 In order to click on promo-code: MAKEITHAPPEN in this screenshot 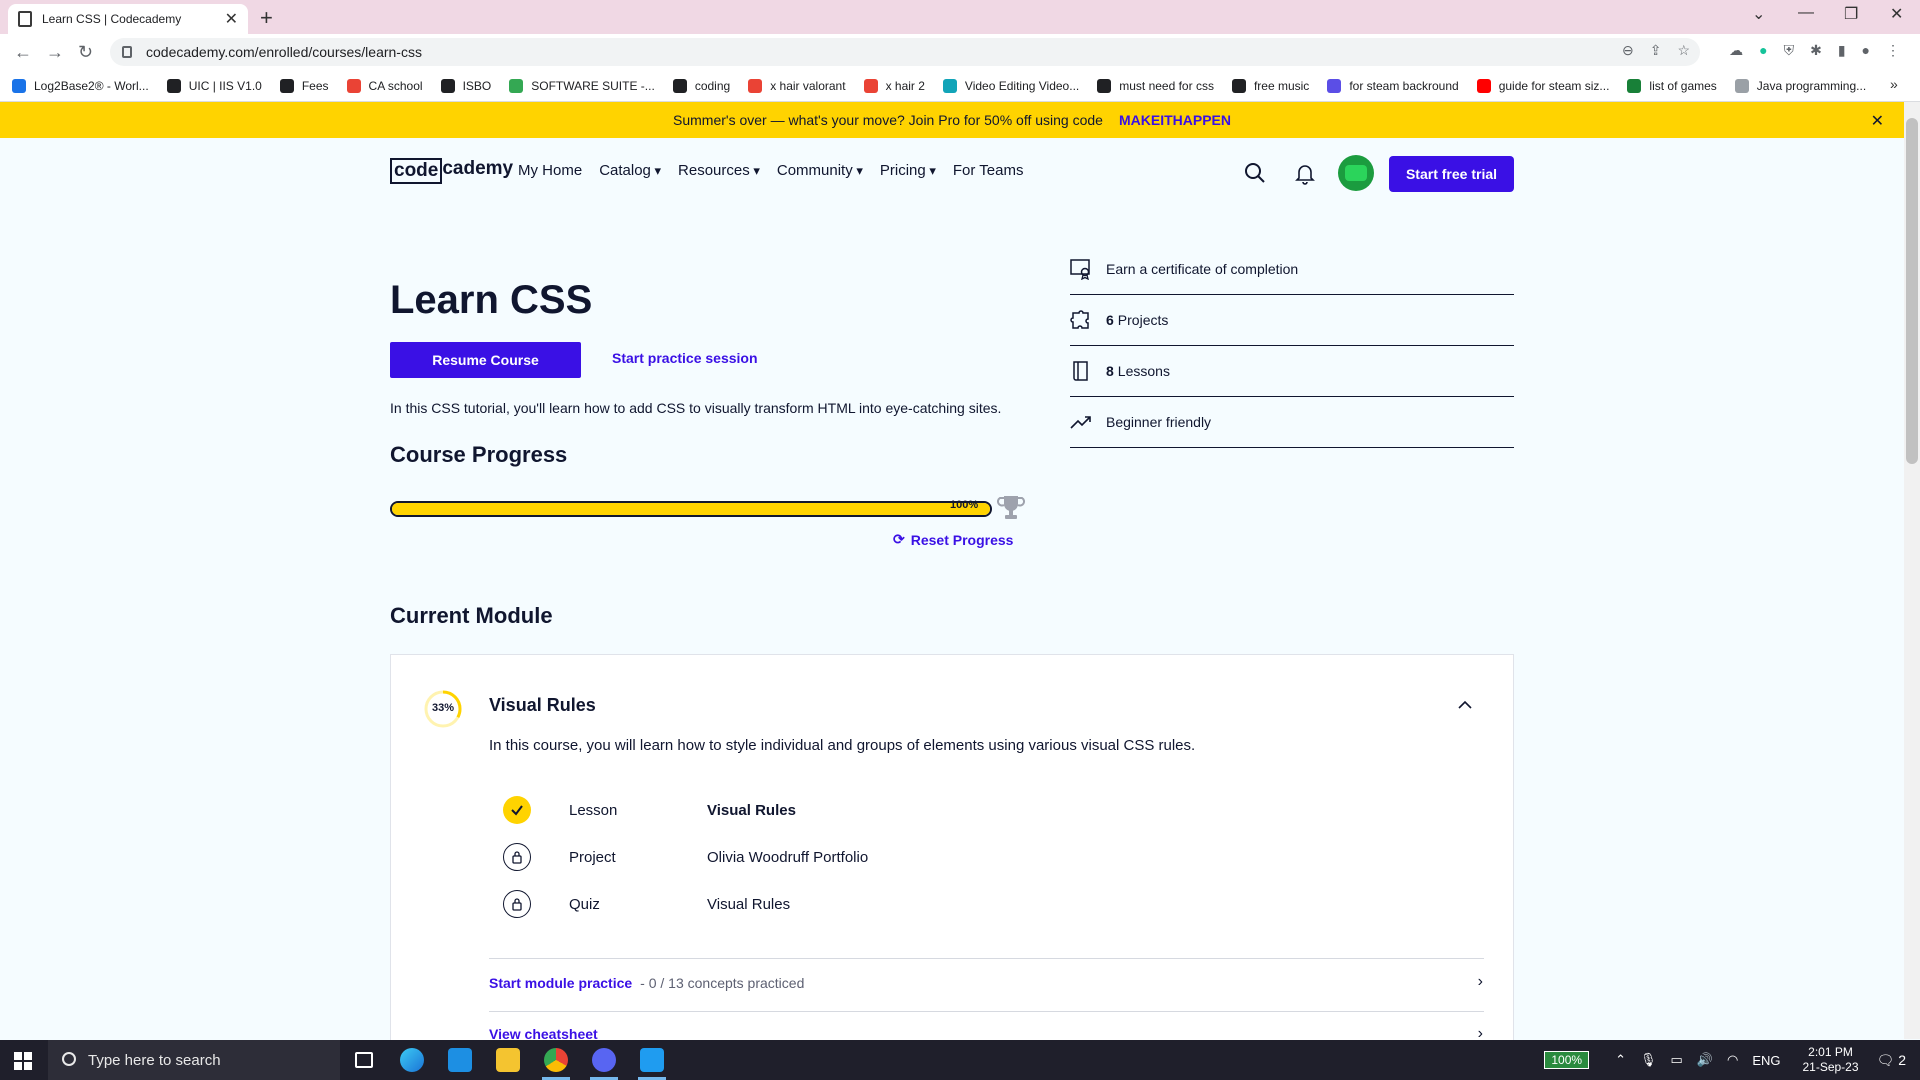, I will do `click(1175, 120)`.